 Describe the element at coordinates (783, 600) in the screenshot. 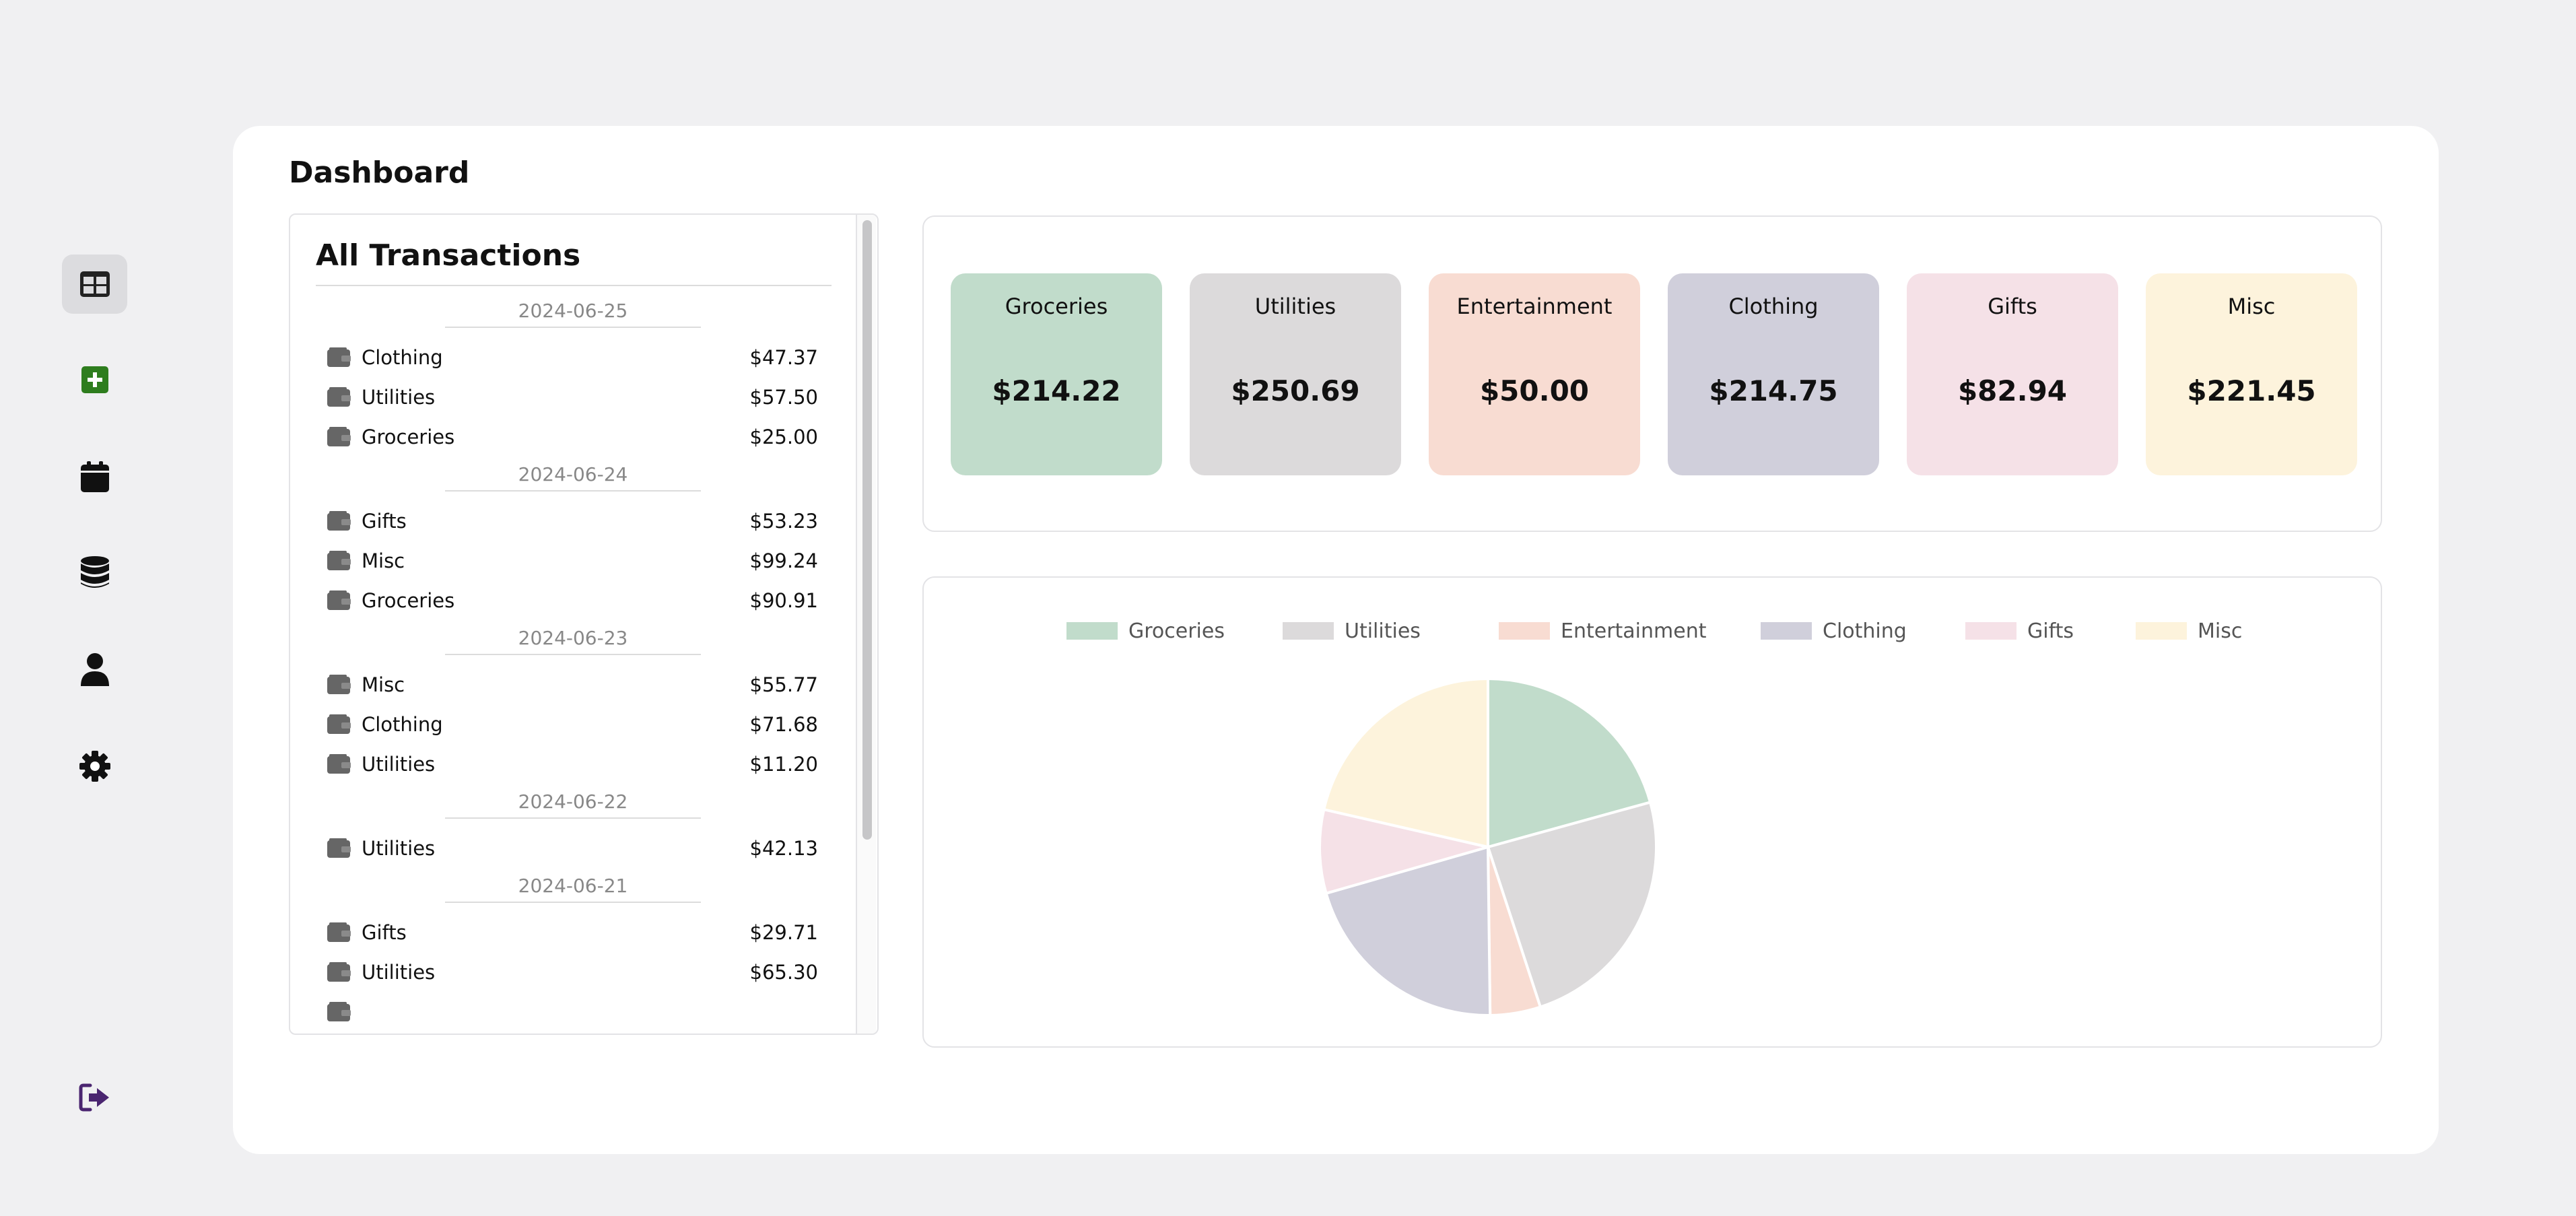

I see `transaction-amount: $90.91` at that location.